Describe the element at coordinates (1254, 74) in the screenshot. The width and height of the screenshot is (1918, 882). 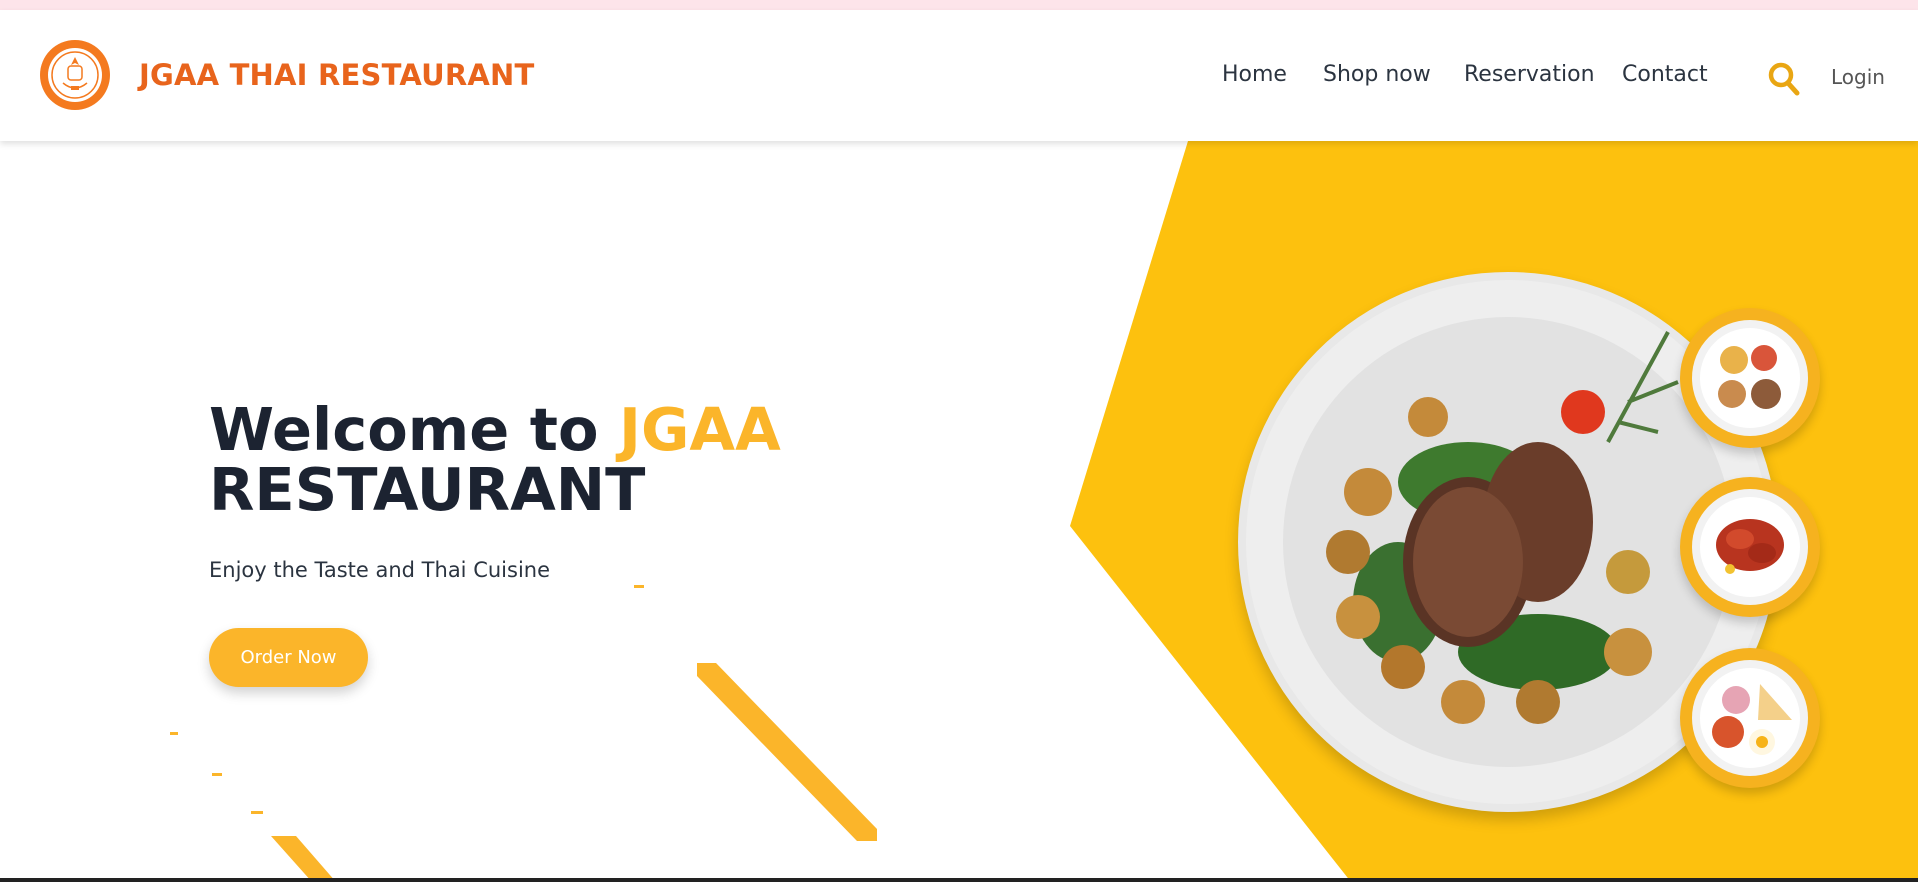
I see `nav-home: Home` at that location.